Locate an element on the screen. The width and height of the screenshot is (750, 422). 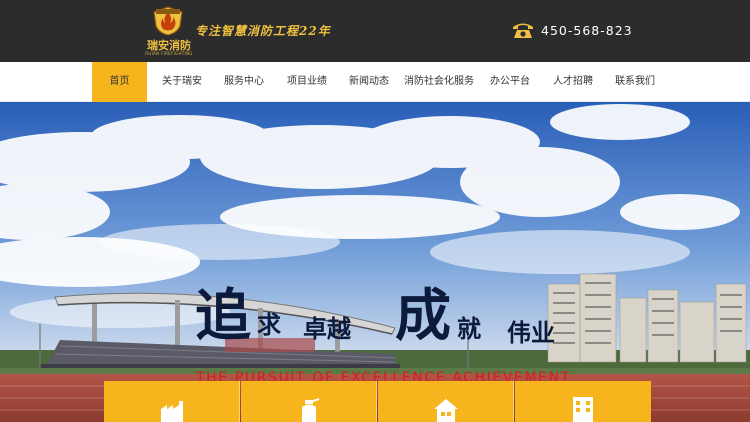
headline-word-1: 卓越 is located at coordinates (327, 329).